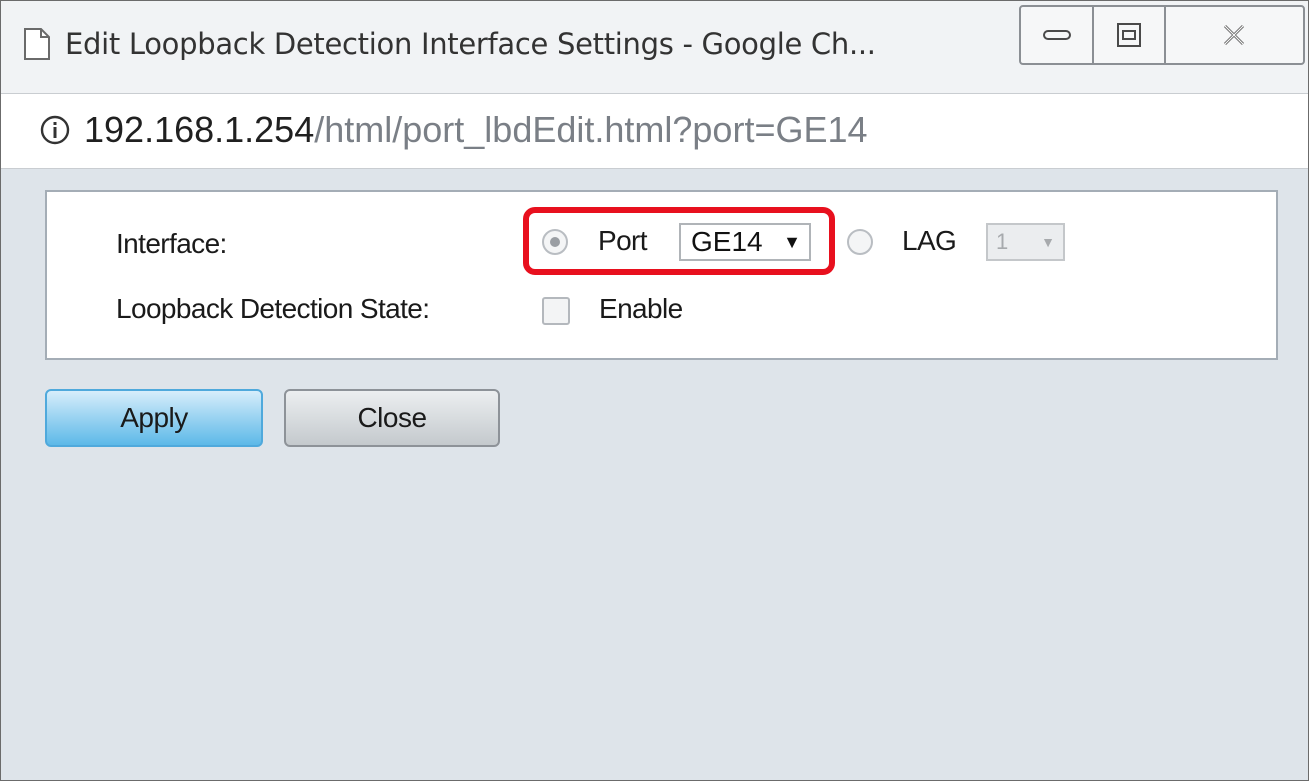 This screenshot has height=781, width=1309. I want to click on window-controls, so click(1162, 35).